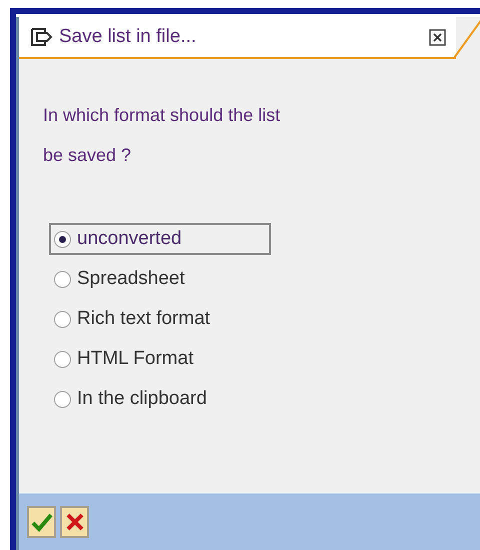 The width and height of the screenshot is (480, 550). What do you see at coordinates (162, 115) in the screenshot?
I see `question-text: In which format should the list` at bounding box center [162, 115].